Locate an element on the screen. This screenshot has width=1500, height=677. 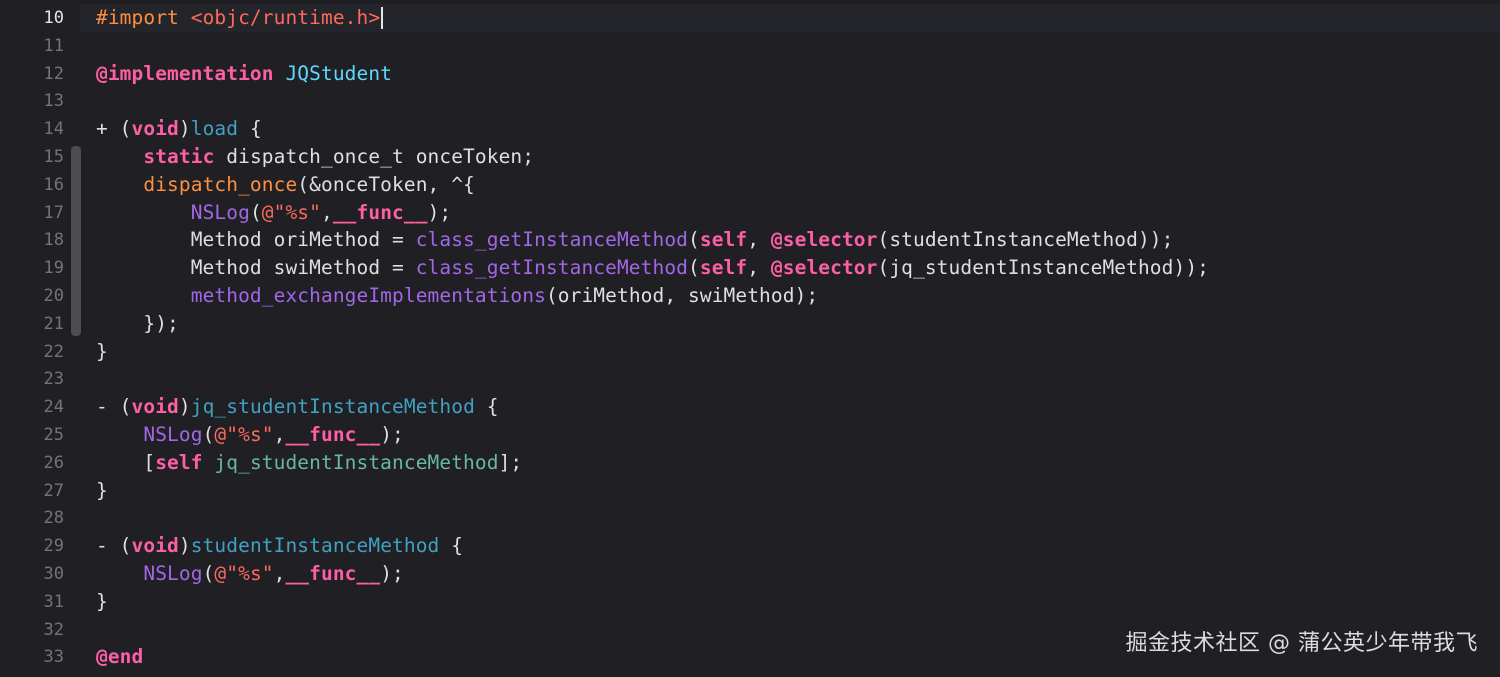
code-line: 28 is located at coordinates (750, 518).